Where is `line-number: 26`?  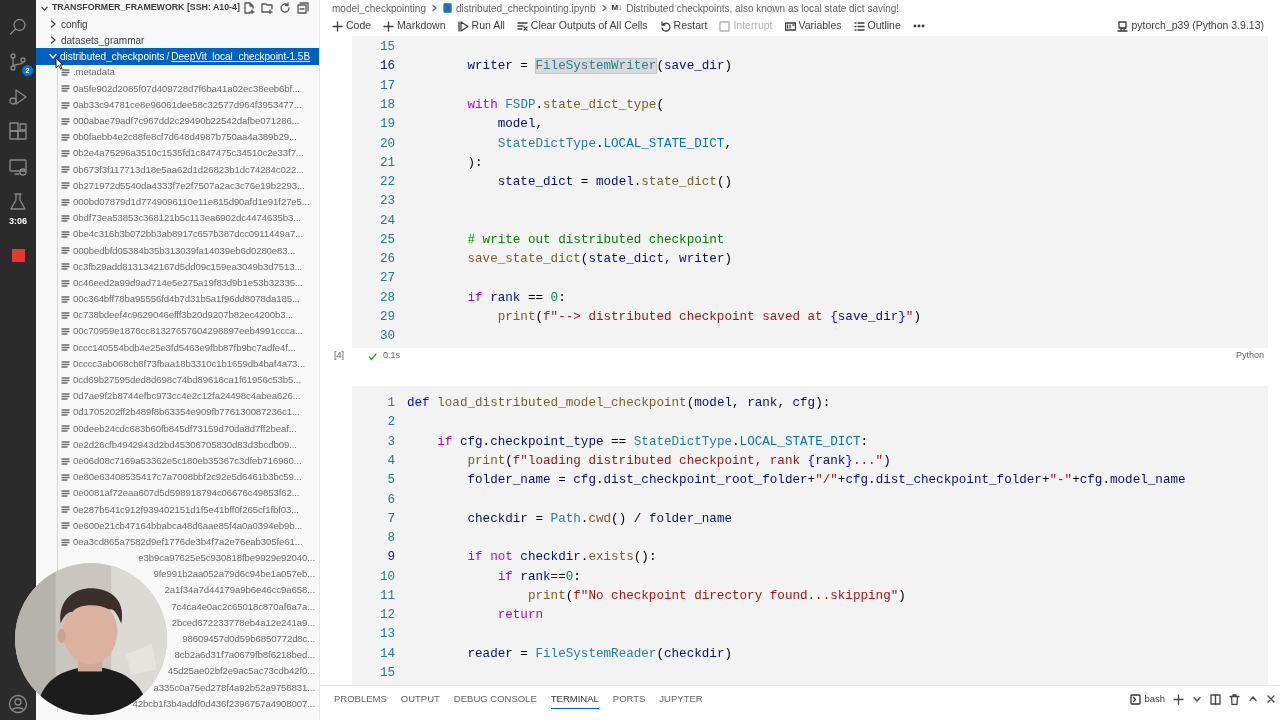
line-number: 26 is located at coordinates (386, 260).